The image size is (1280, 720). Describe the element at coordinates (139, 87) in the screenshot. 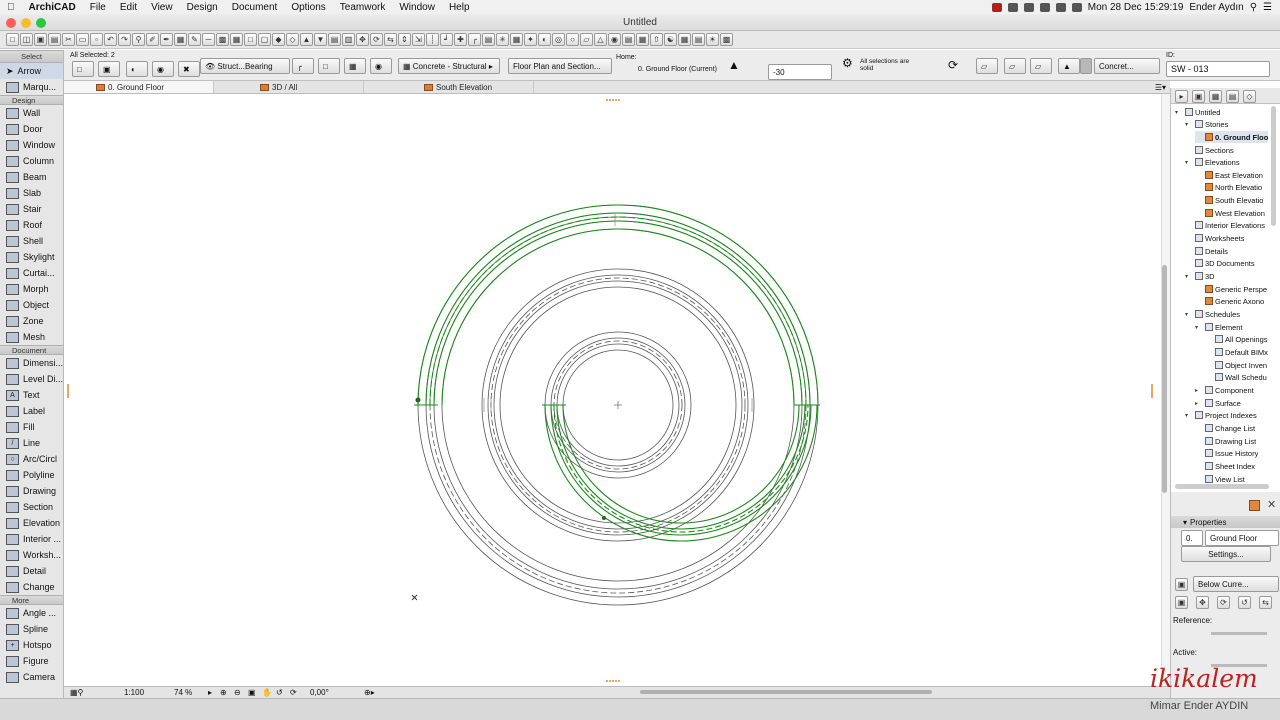

I see `tab-ground-floor: 0. Ground Floor` at that location.